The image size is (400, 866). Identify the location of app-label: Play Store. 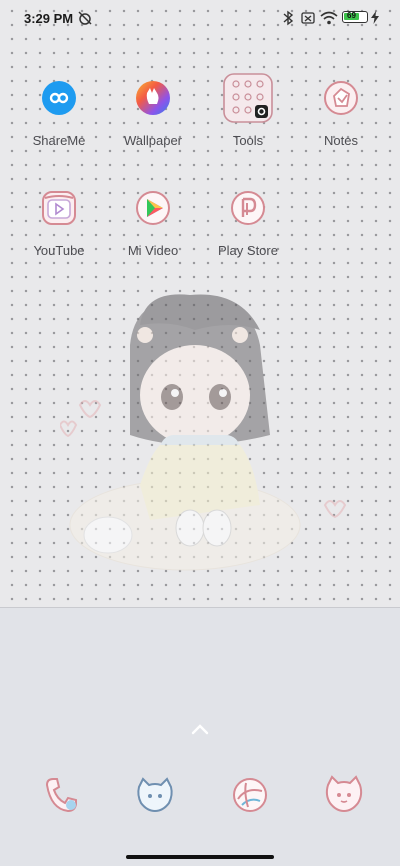
(248, 250).